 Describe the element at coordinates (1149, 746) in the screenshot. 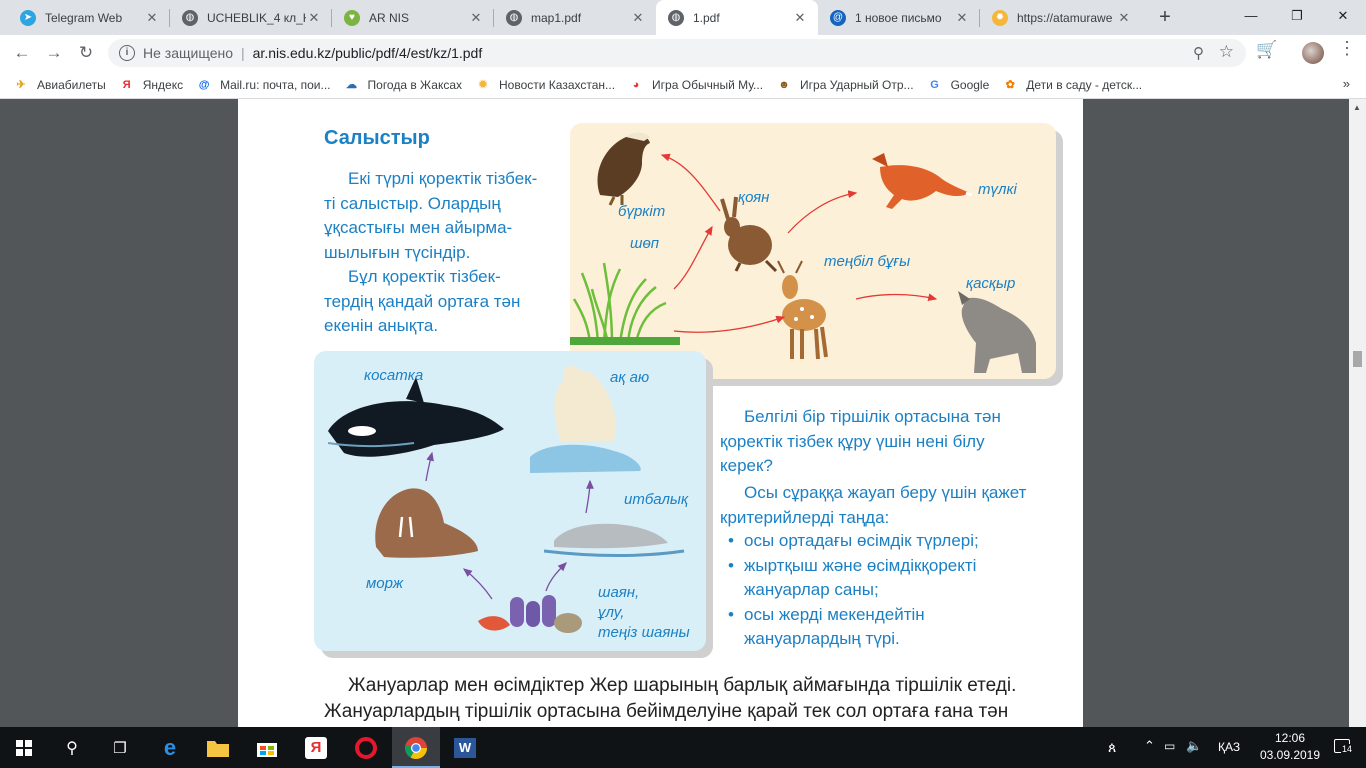

I see `tray-expand-icon: ⌃` at that location.